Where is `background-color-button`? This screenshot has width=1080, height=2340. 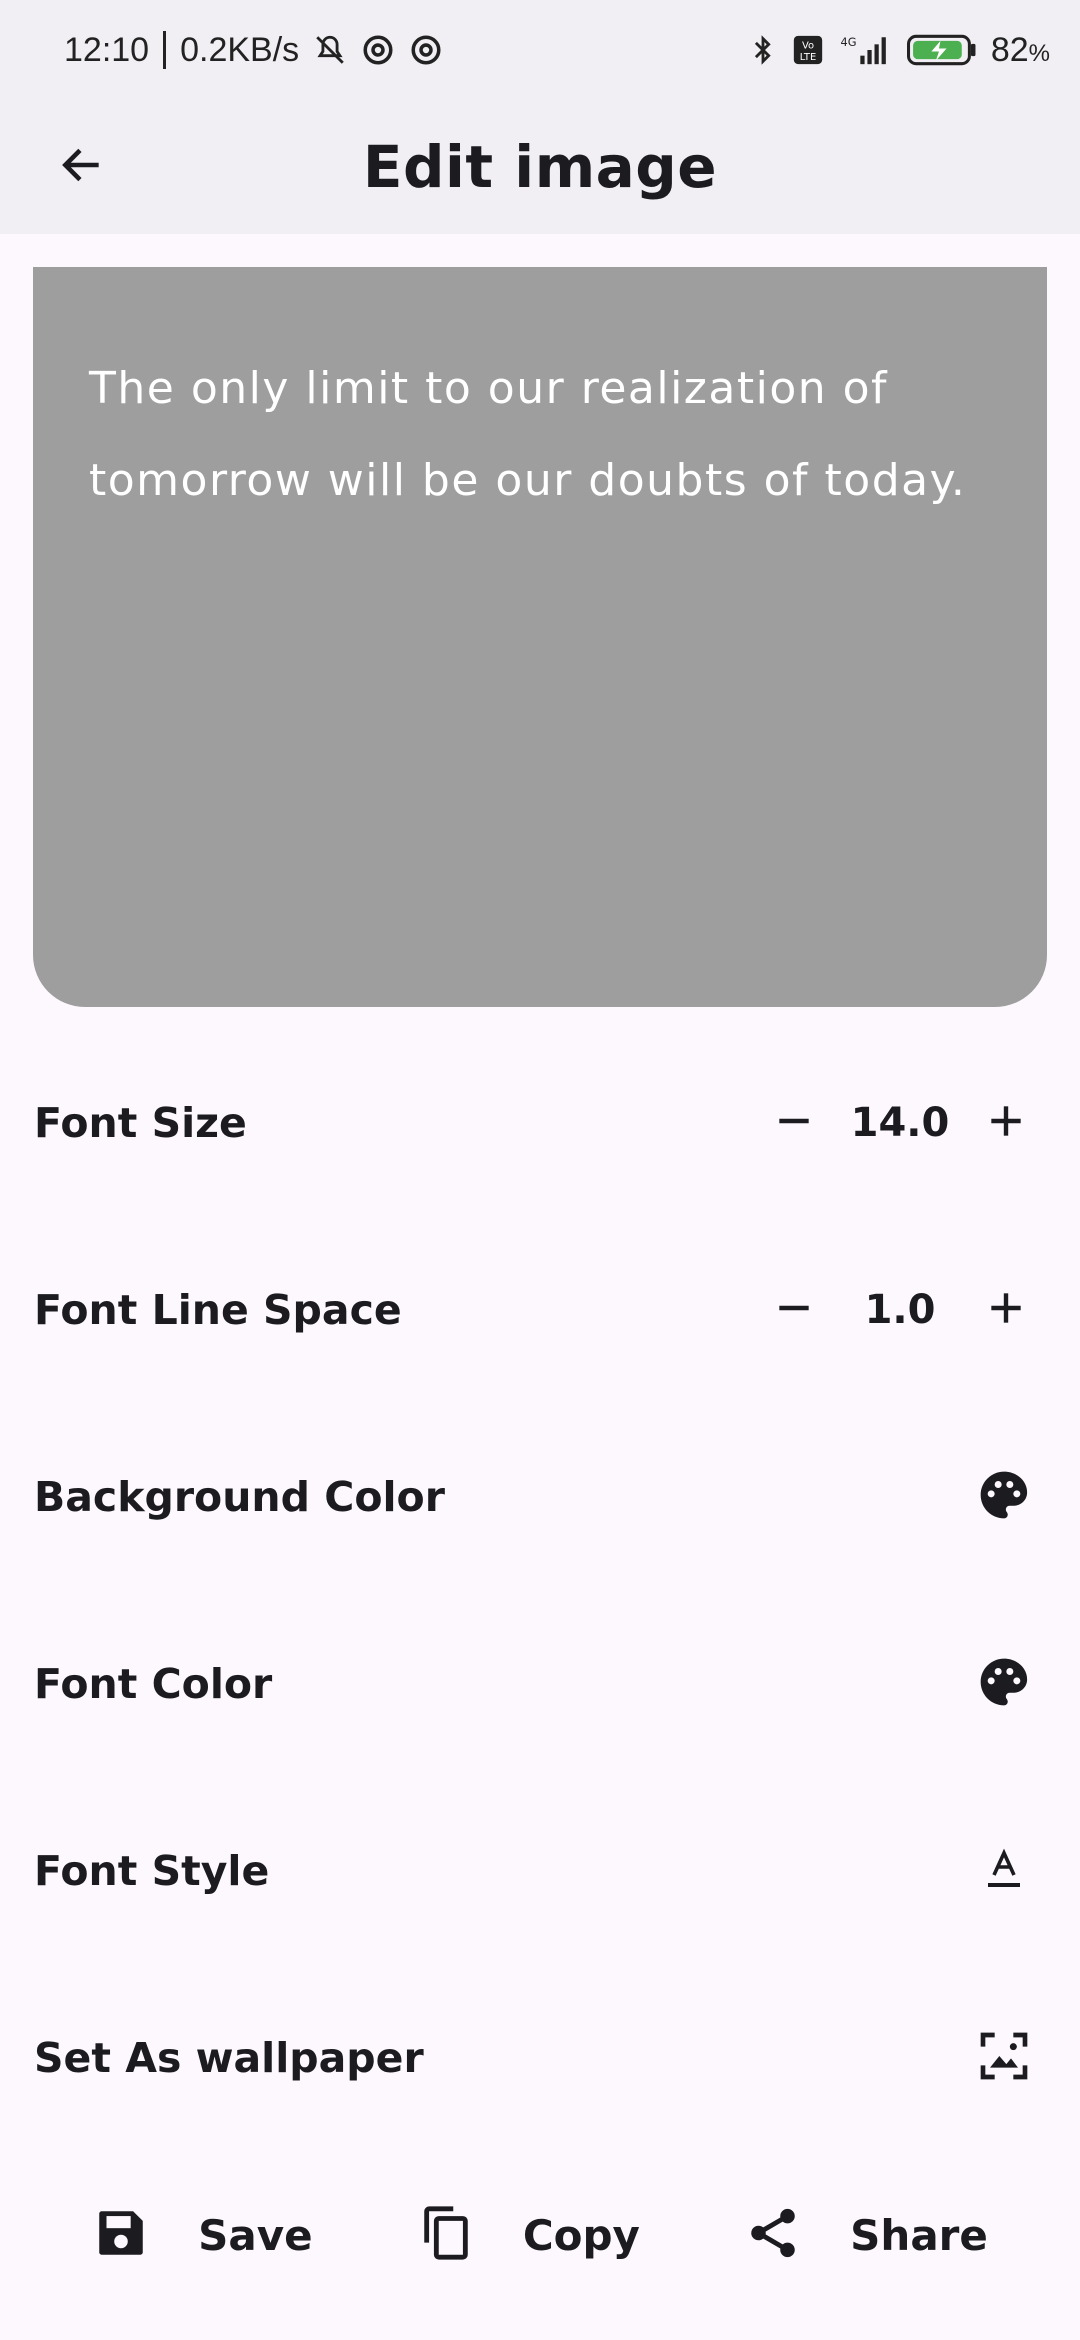 background-color-button is located at coordinates (1004, 1497).